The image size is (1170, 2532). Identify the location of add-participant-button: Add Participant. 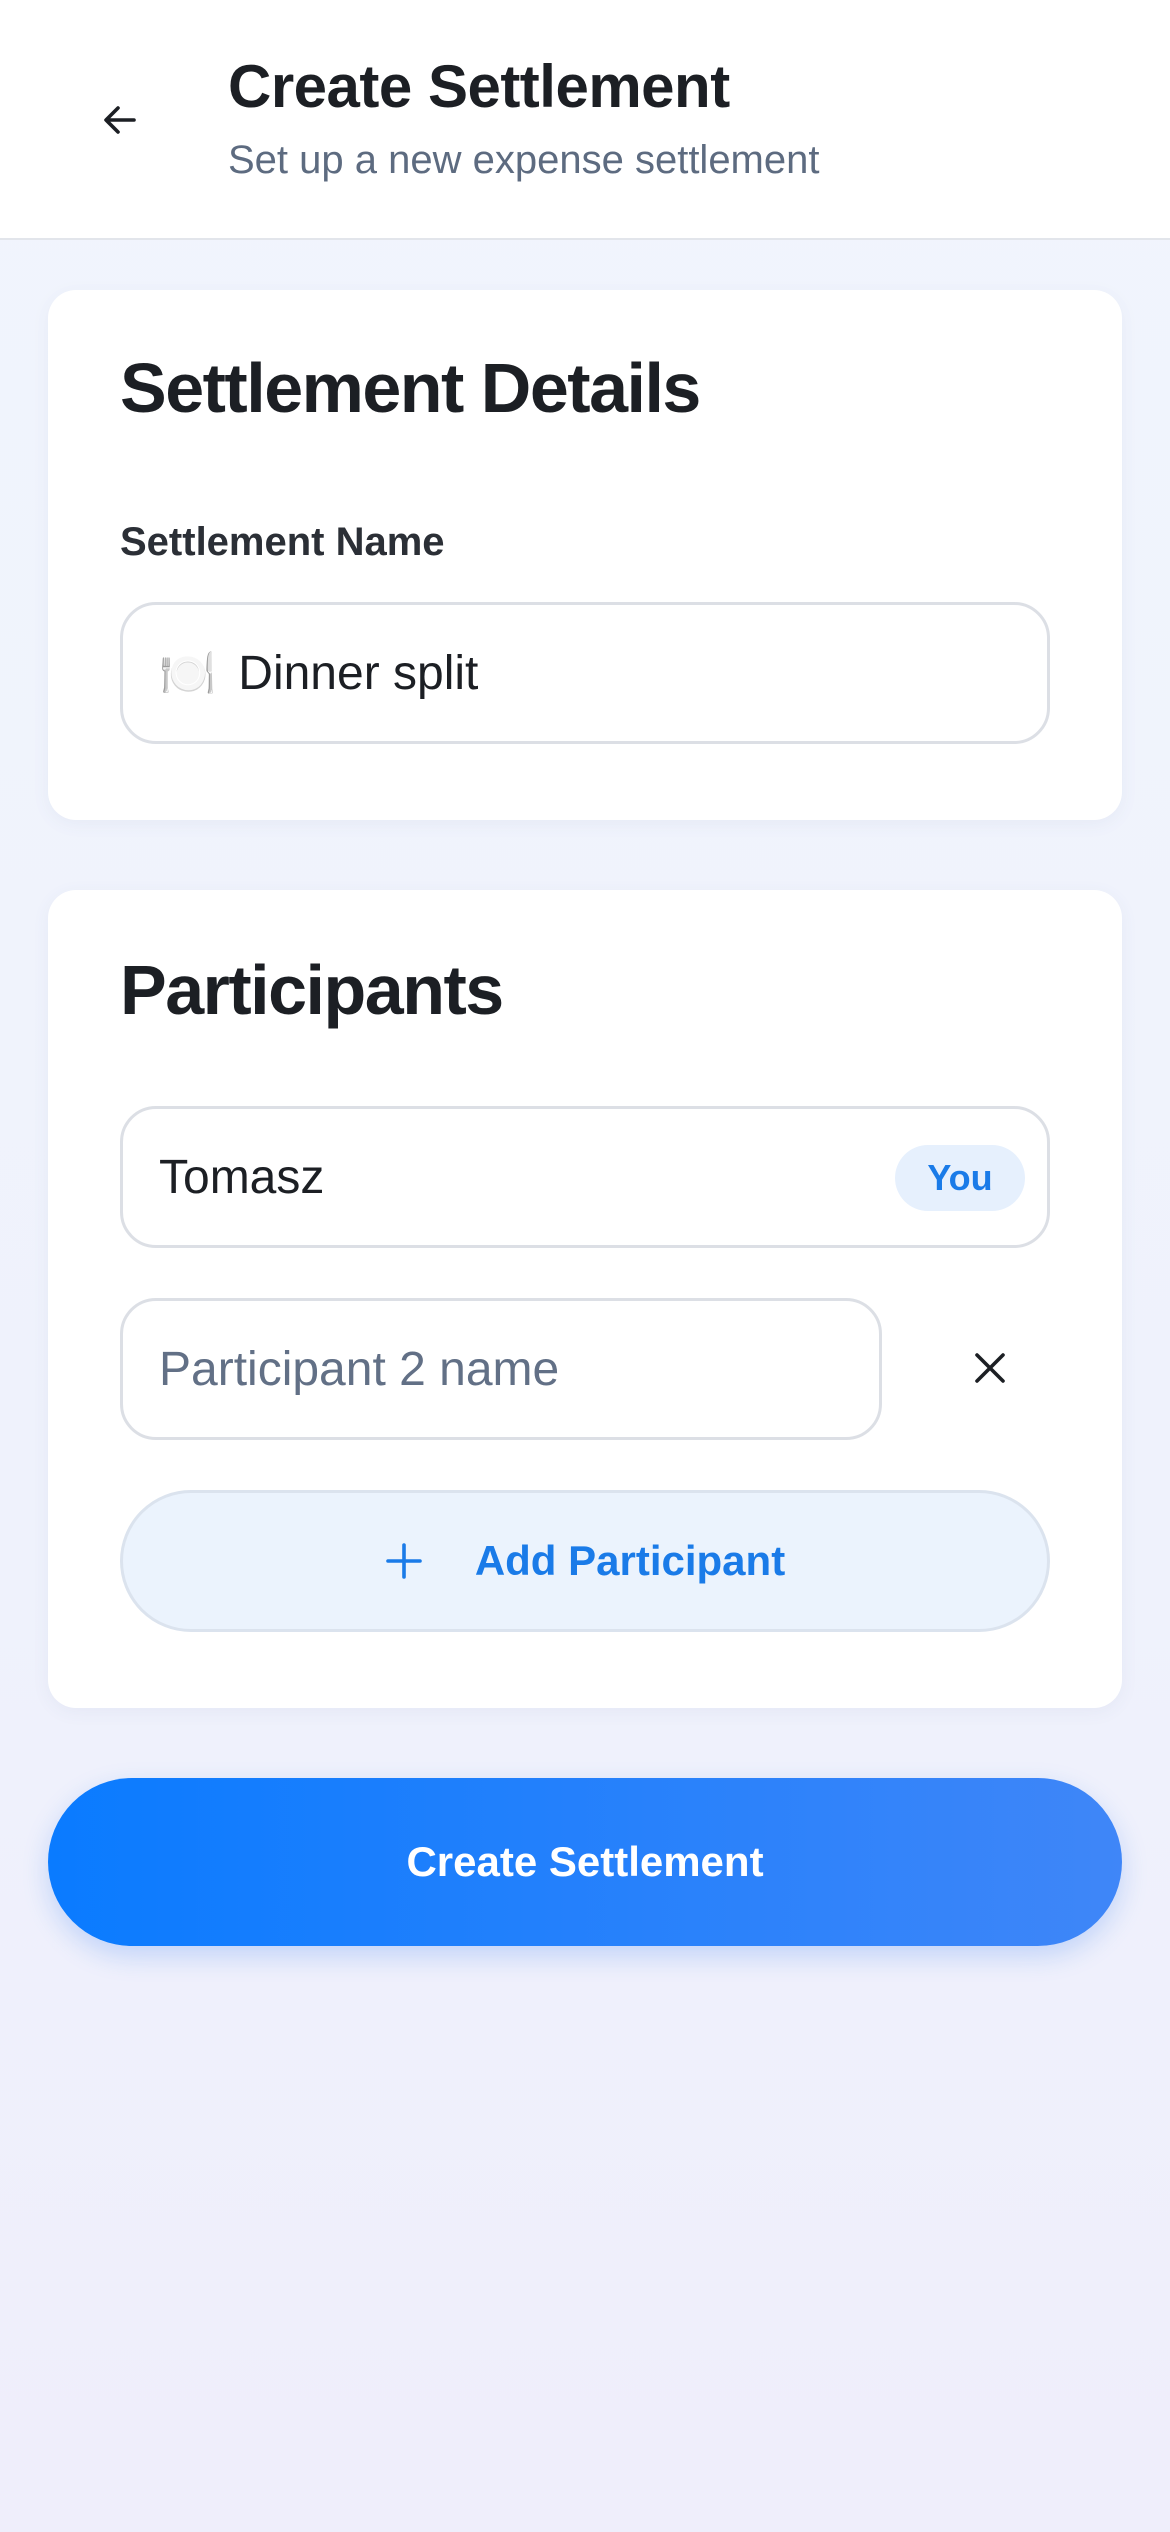
(585, 1561).